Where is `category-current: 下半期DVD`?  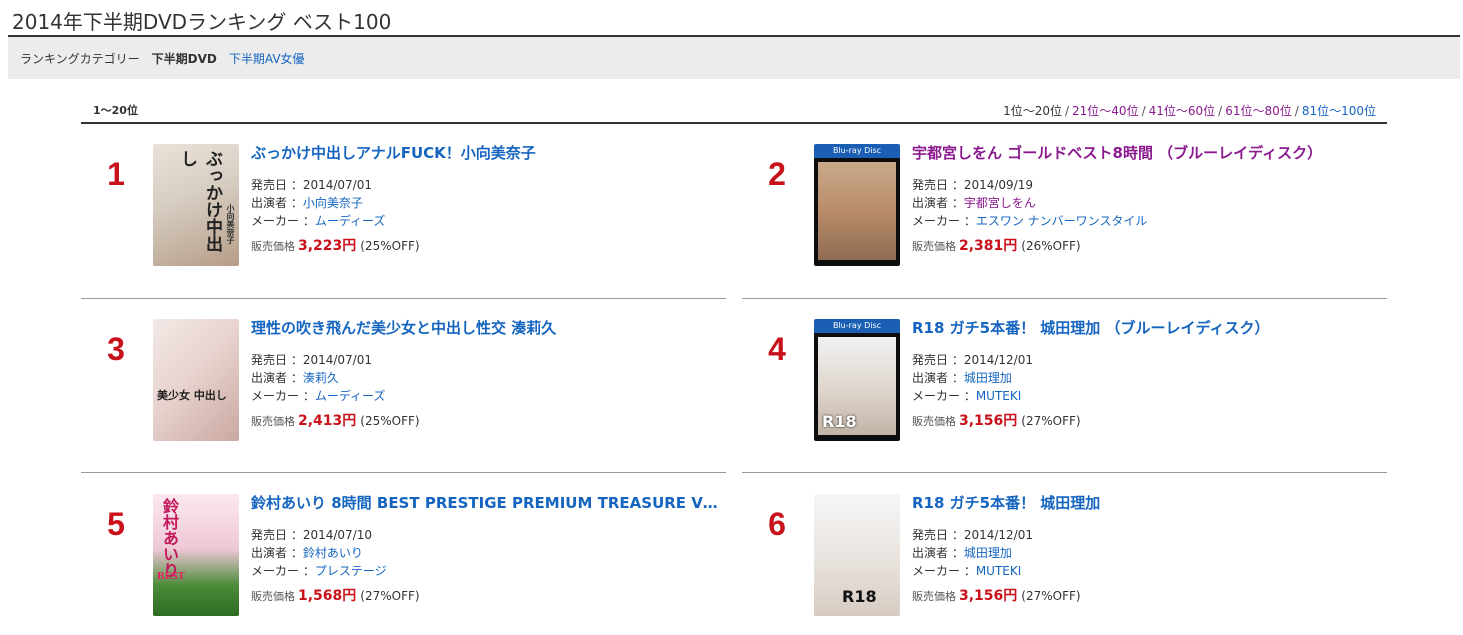
category-current: 下半期DVD is located at coordinates (184, 58).